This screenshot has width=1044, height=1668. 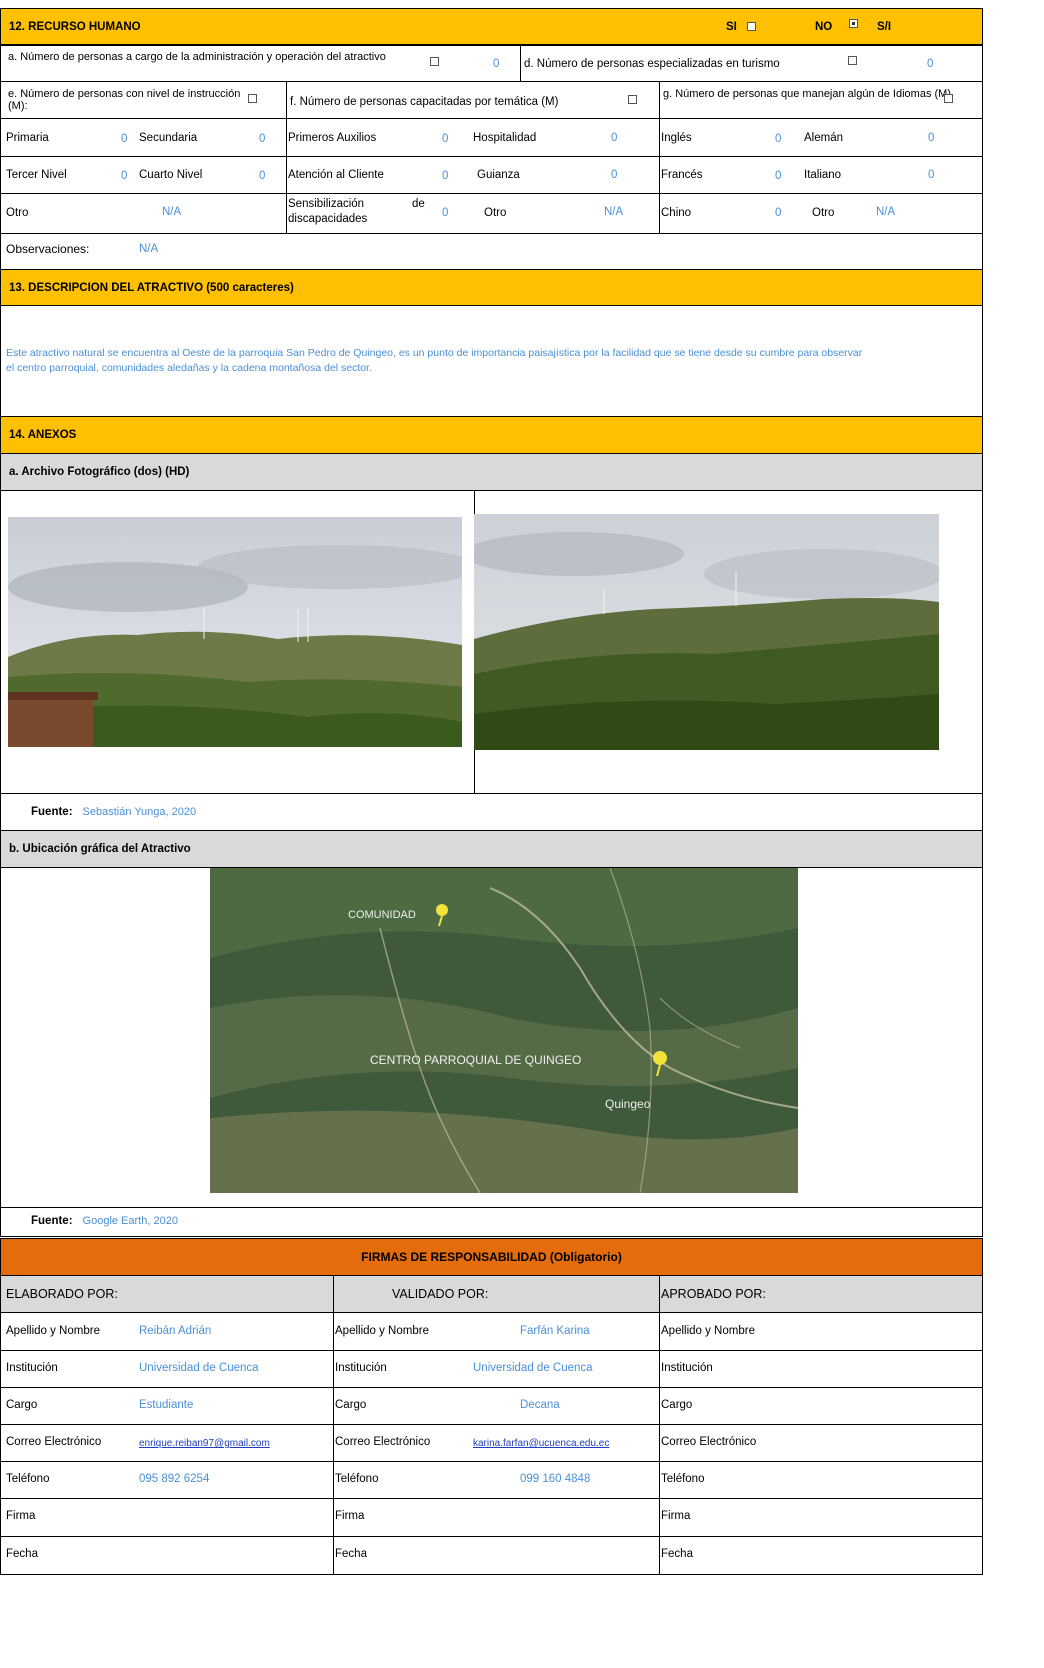 I want to click on label-tercer-nivel: Tercer Nivel, so click(x=36, y=175).